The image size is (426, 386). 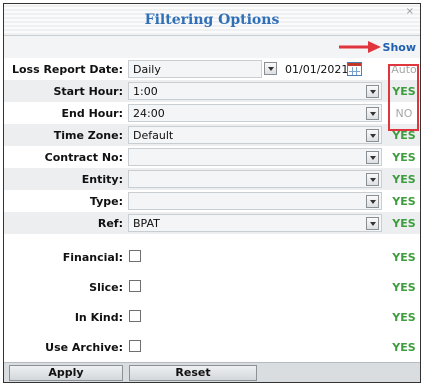 I want to click on slice-label: Slice:, so click(x=106, y=287).